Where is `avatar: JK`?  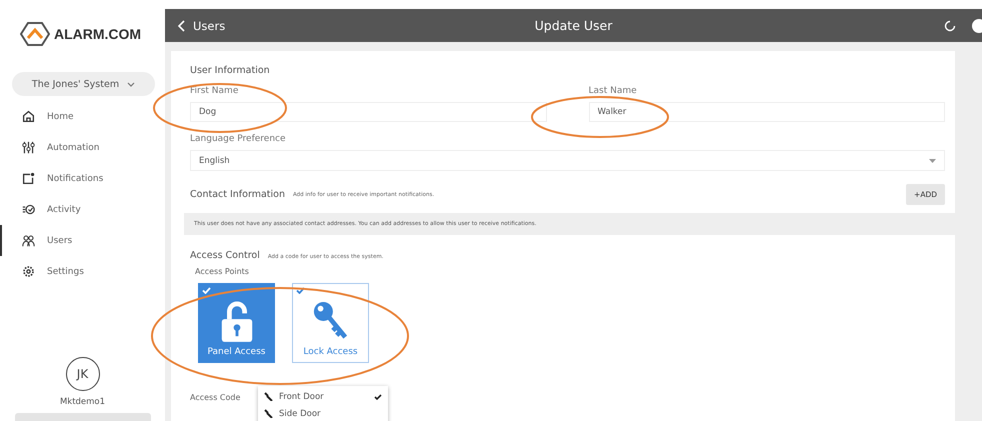 avatar: JK is located at coordinates (83, 374).